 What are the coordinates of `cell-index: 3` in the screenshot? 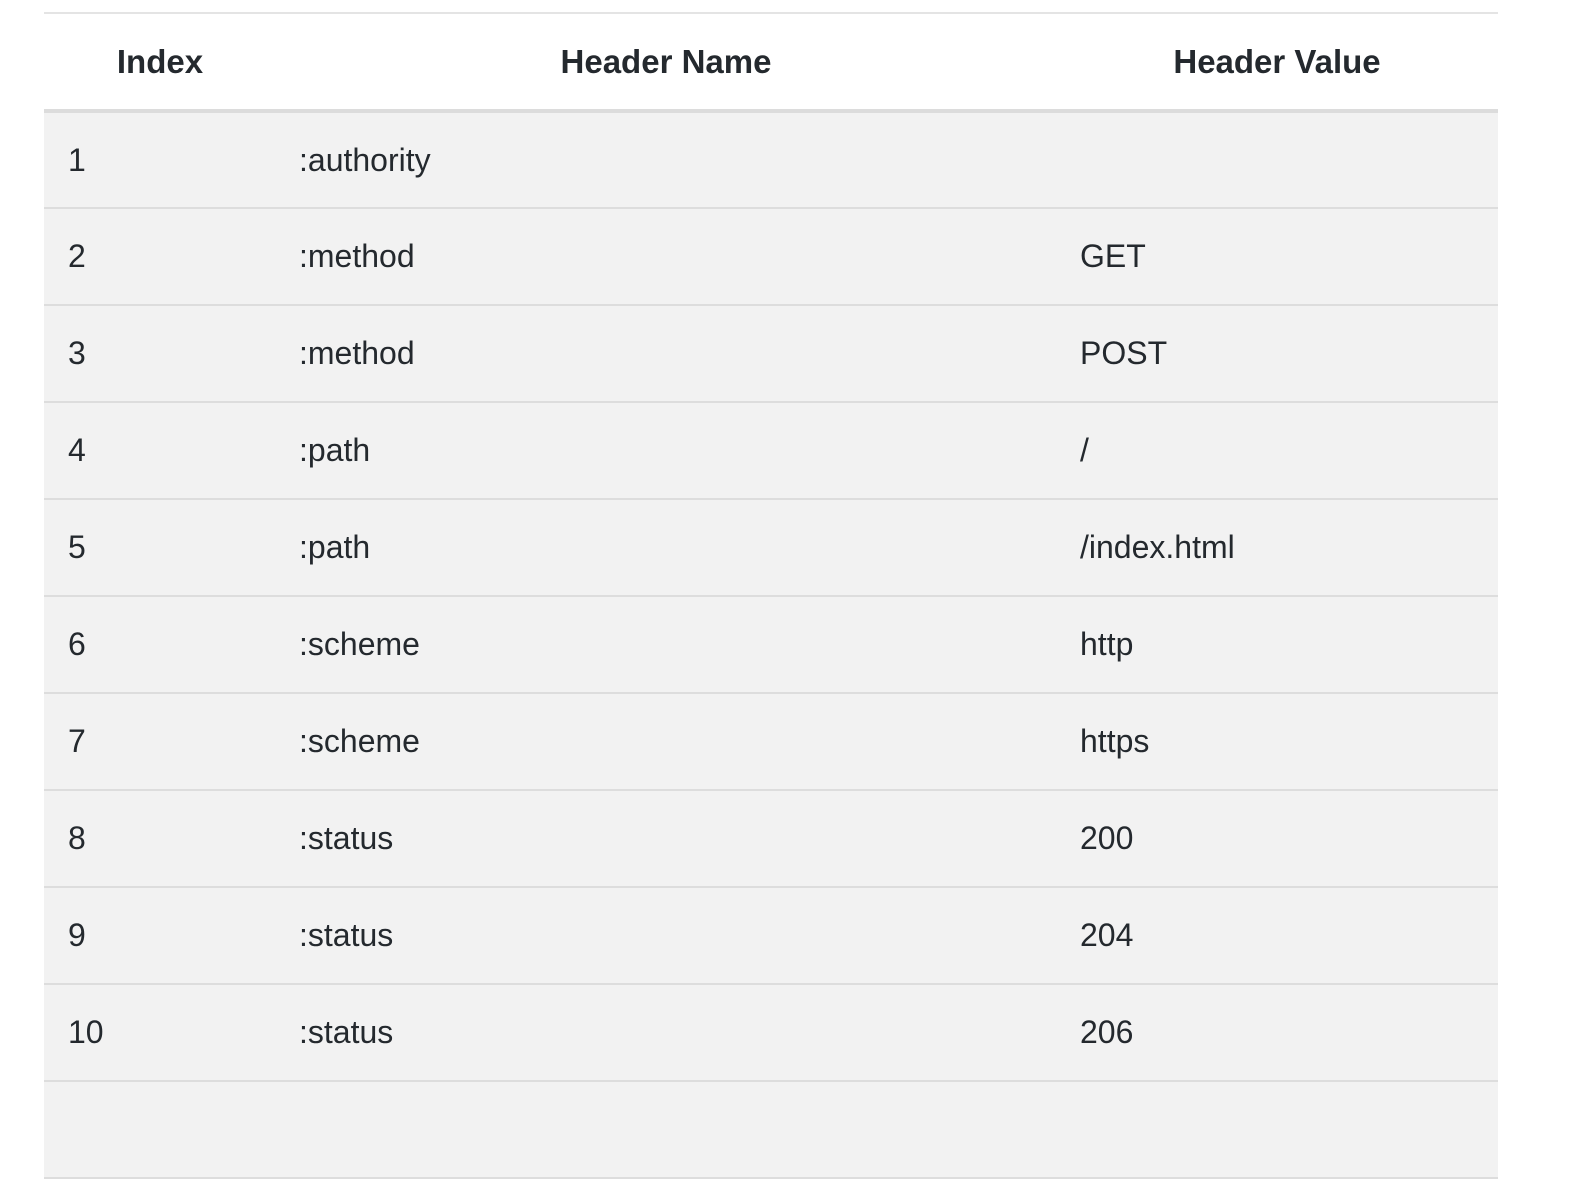 It's located at (77, 353).